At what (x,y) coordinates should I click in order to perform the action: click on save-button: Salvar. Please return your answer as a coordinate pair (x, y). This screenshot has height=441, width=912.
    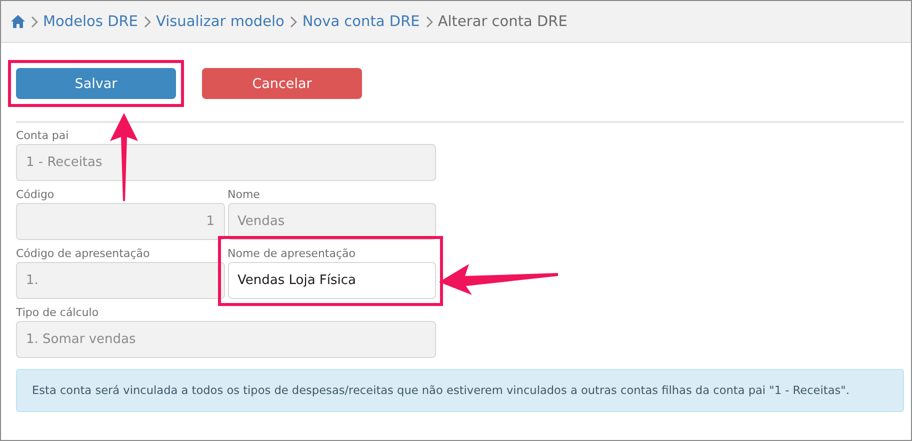
    Looking at the image, I should click on (96, 83).